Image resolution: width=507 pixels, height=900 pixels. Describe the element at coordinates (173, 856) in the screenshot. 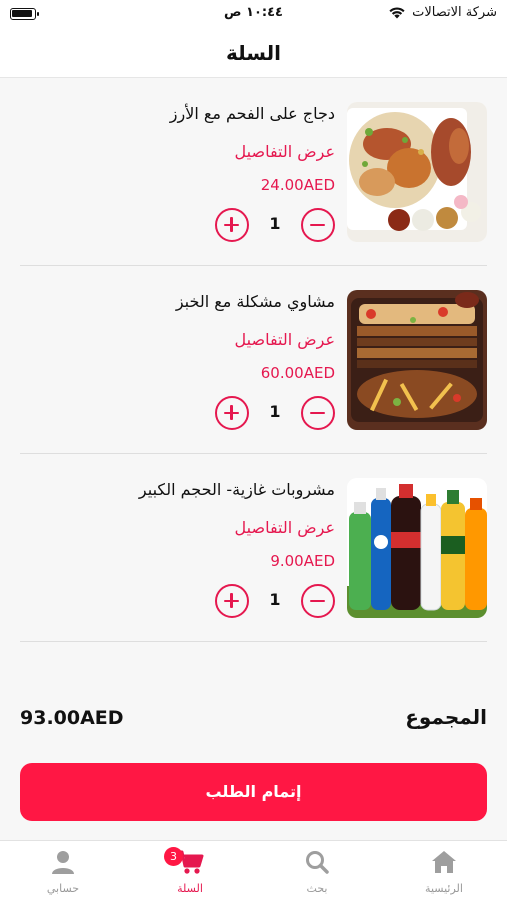

I see `cart-badge: 3` at that location.